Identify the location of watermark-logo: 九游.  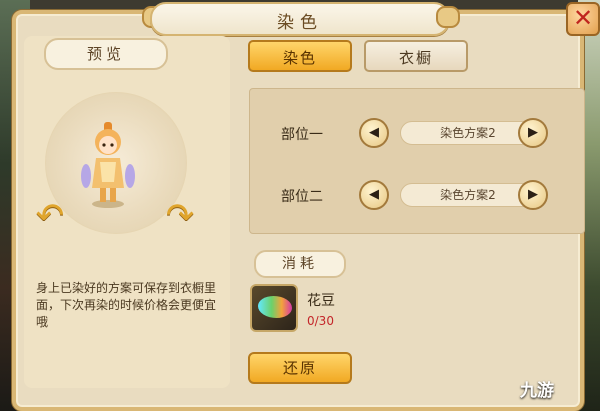
(537, 391).